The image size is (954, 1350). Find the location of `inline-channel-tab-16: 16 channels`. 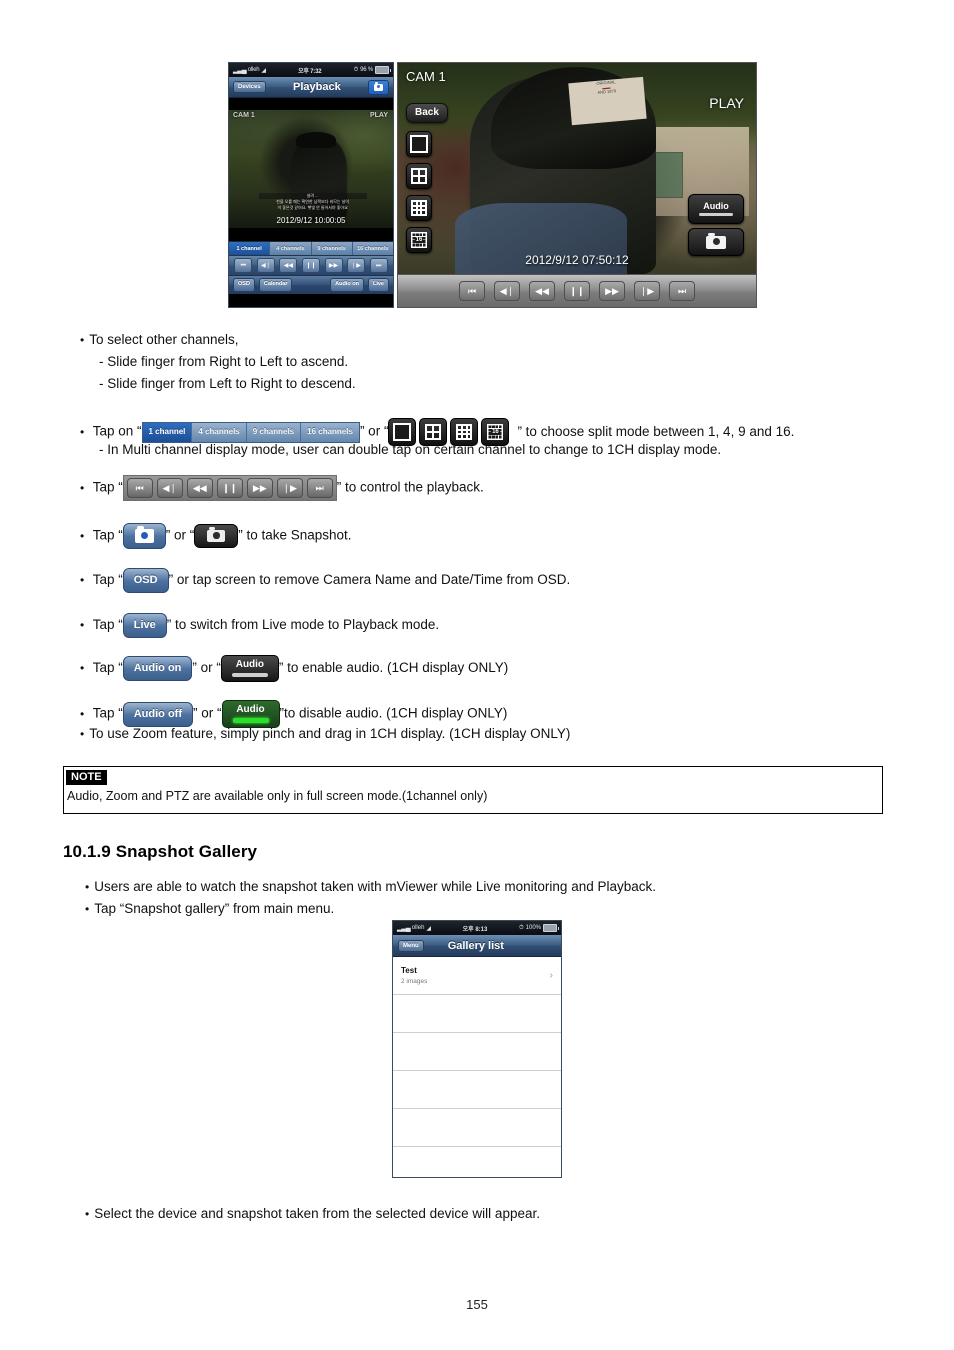

inline-channel-tab-16: 16 channels is located at coordinates (330, 432).